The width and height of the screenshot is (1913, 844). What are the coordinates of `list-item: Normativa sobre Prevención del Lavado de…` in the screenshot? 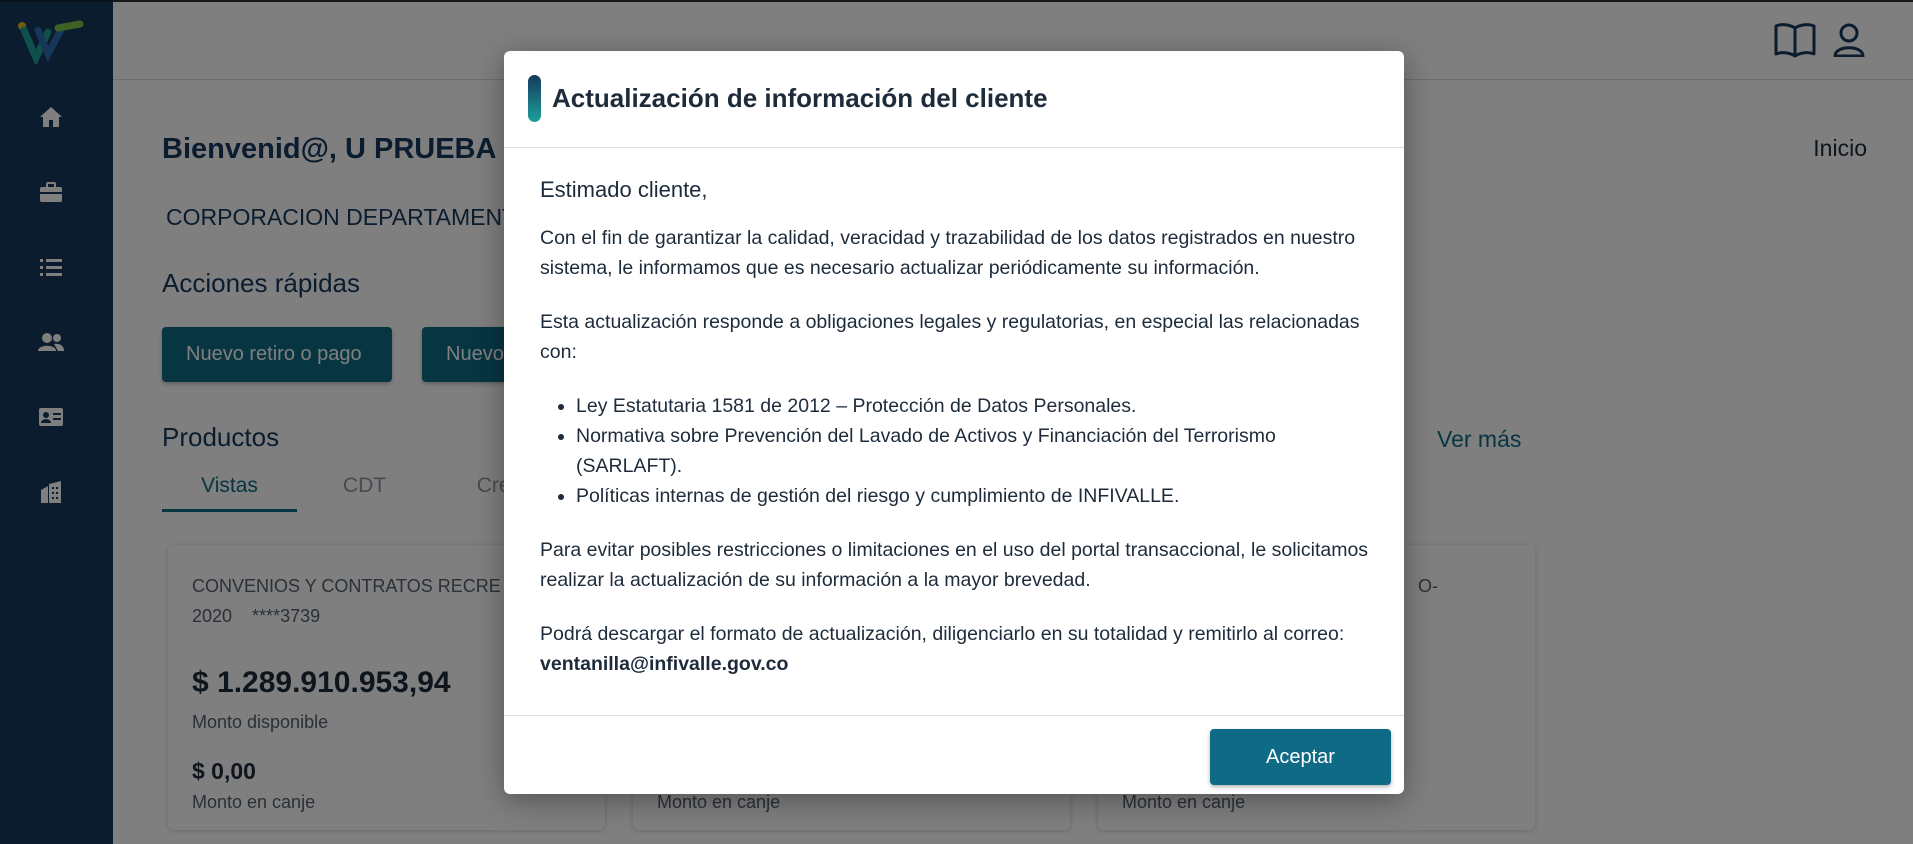 It's located at (975, 451).